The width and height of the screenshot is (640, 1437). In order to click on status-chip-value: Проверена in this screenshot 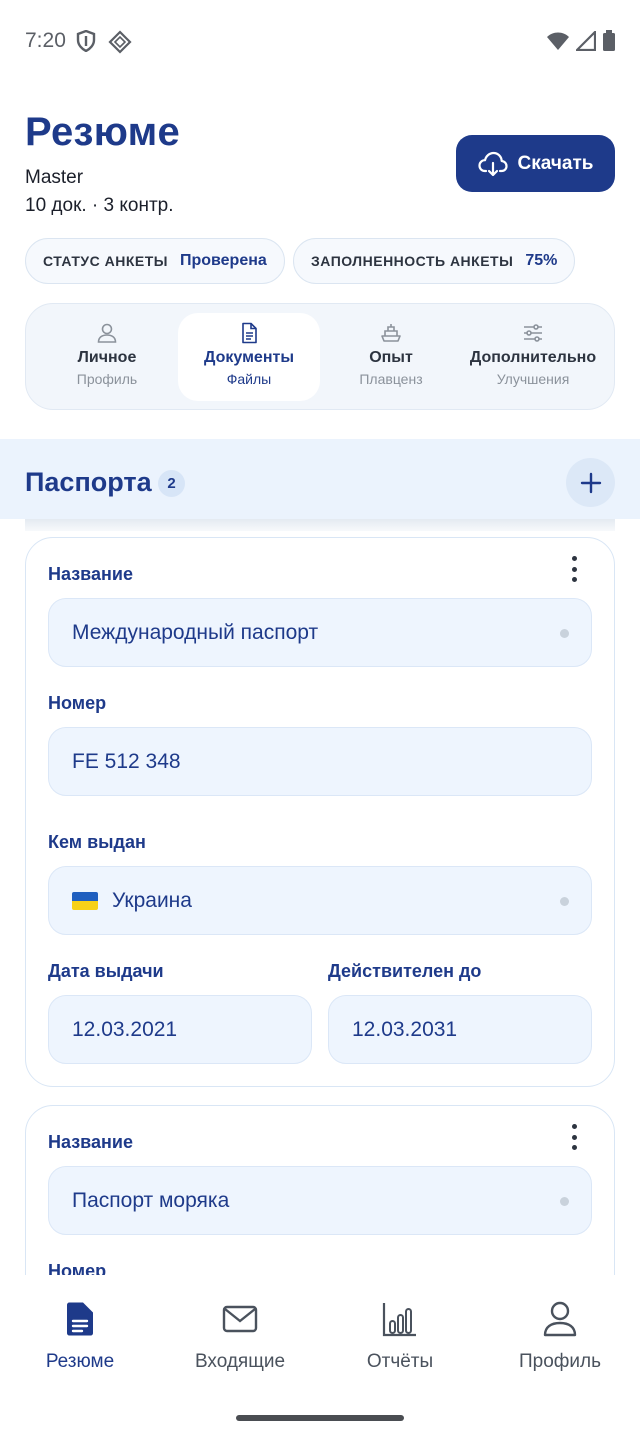, I will do `click(223, 260)`.